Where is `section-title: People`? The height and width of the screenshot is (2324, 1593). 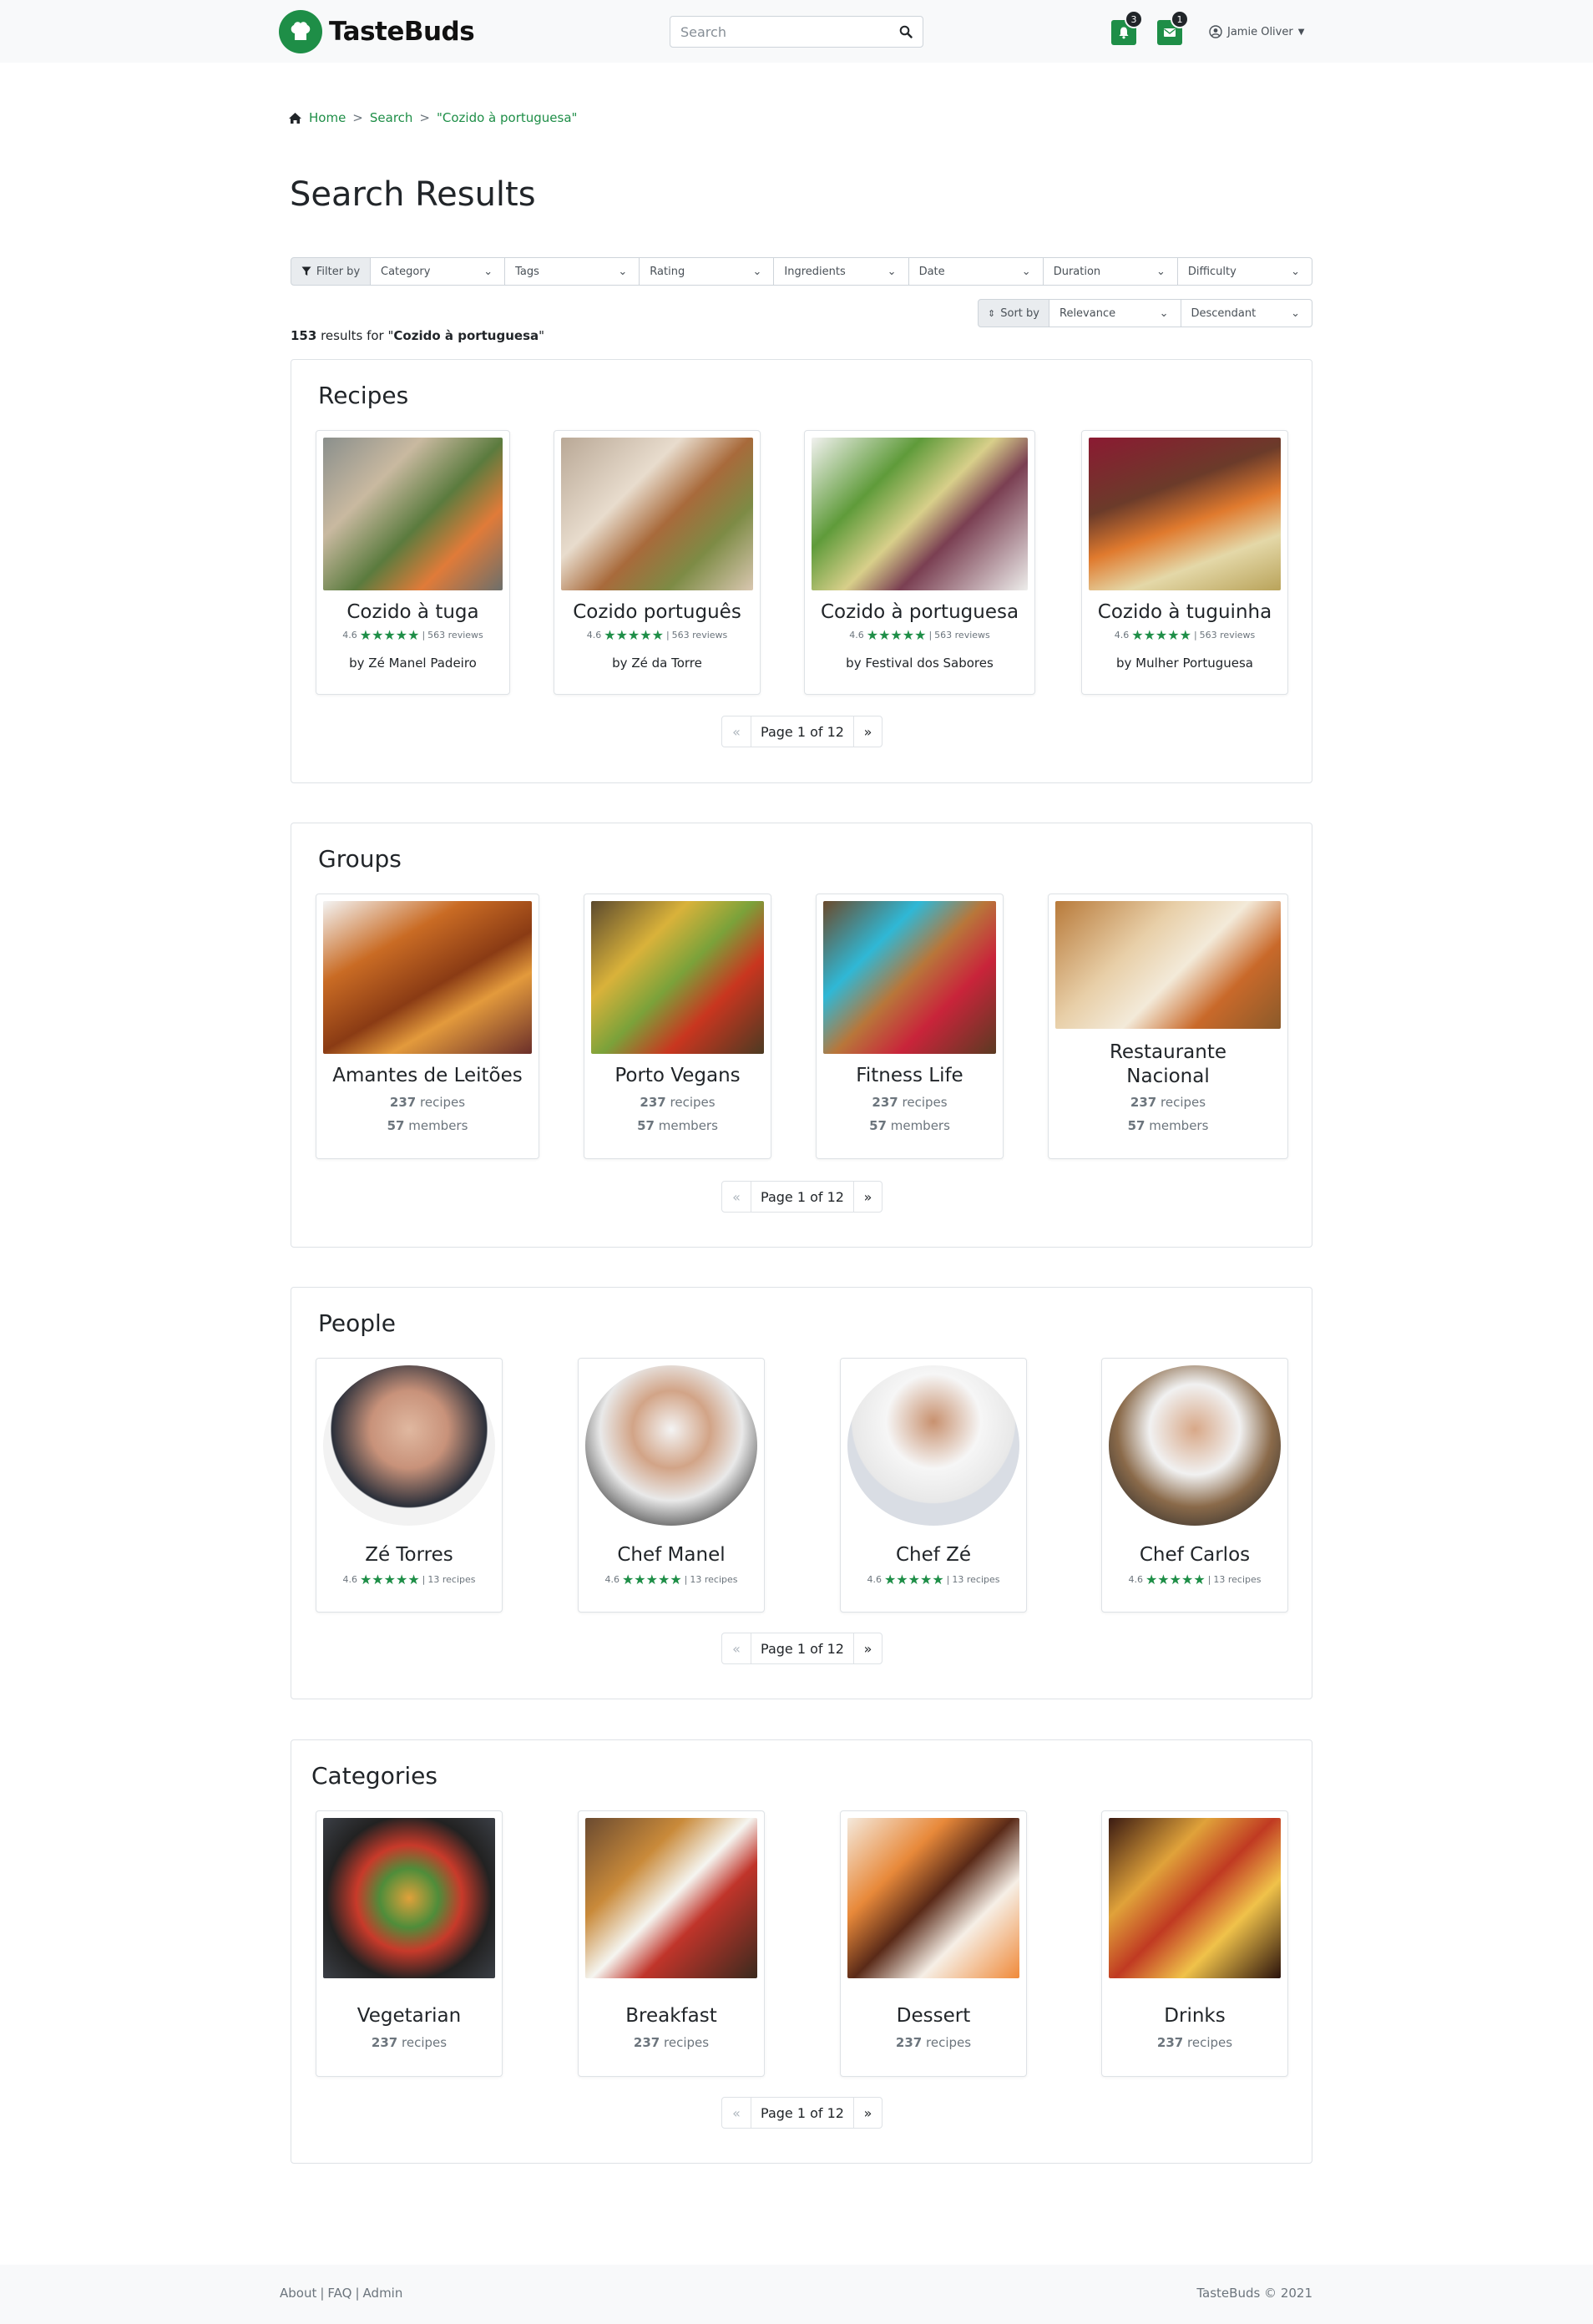
section-title: People is located at coordinates (357, 1323).